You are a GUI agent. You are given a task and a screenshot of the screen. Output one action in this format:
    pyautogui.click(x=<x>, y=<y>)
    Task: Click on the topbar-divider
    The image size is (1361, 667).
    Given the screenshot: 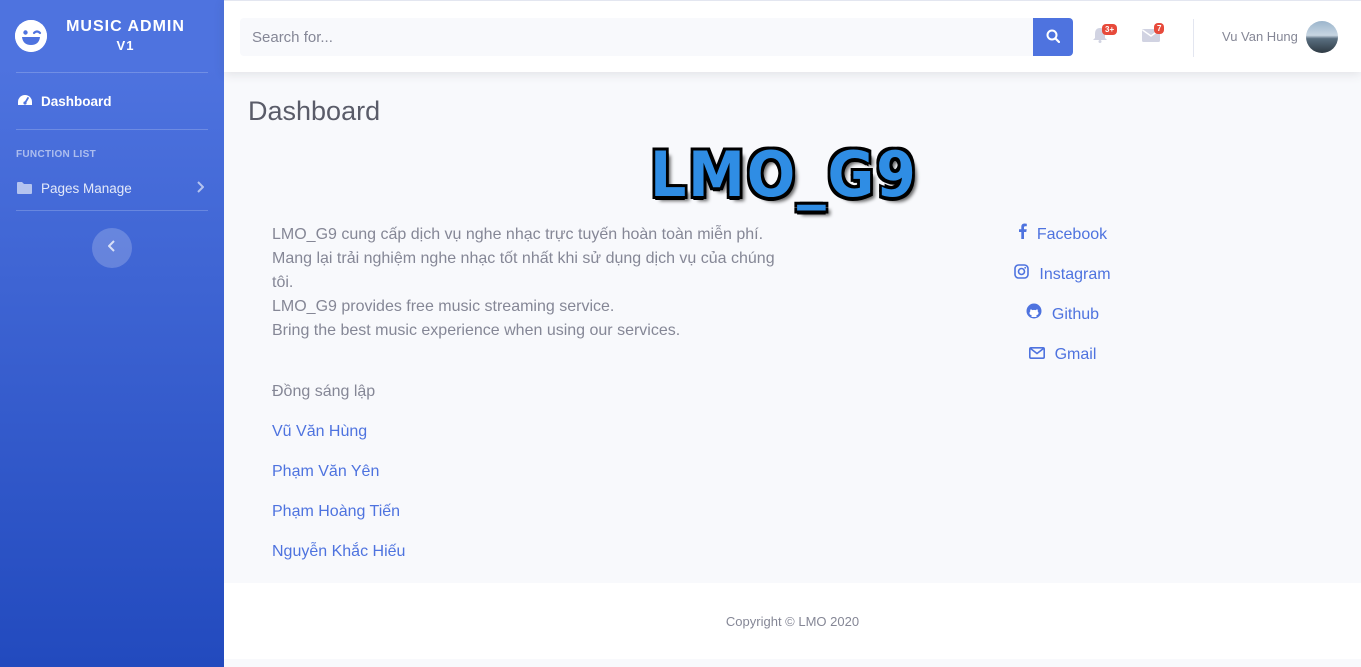 What is the action you would take?
    pyautogui.click(x=1193, y=38)
    